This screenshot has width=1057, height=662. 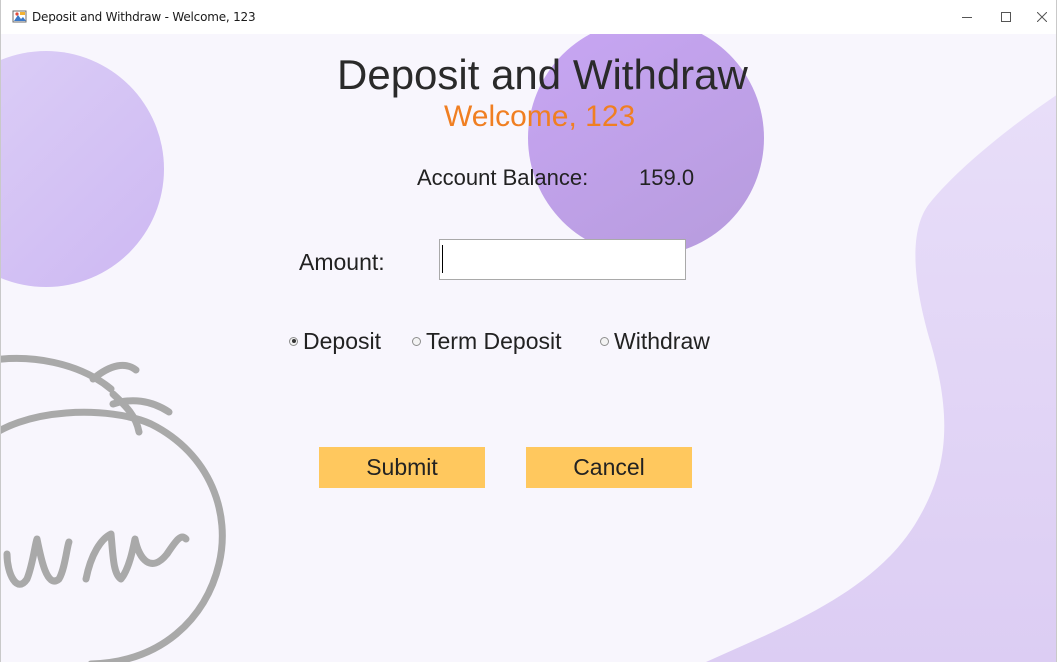 What do you see at coordinates (113, 508) in the screenshot?
I see `tomato-doodle-icon` at bounding box center [113, 508].